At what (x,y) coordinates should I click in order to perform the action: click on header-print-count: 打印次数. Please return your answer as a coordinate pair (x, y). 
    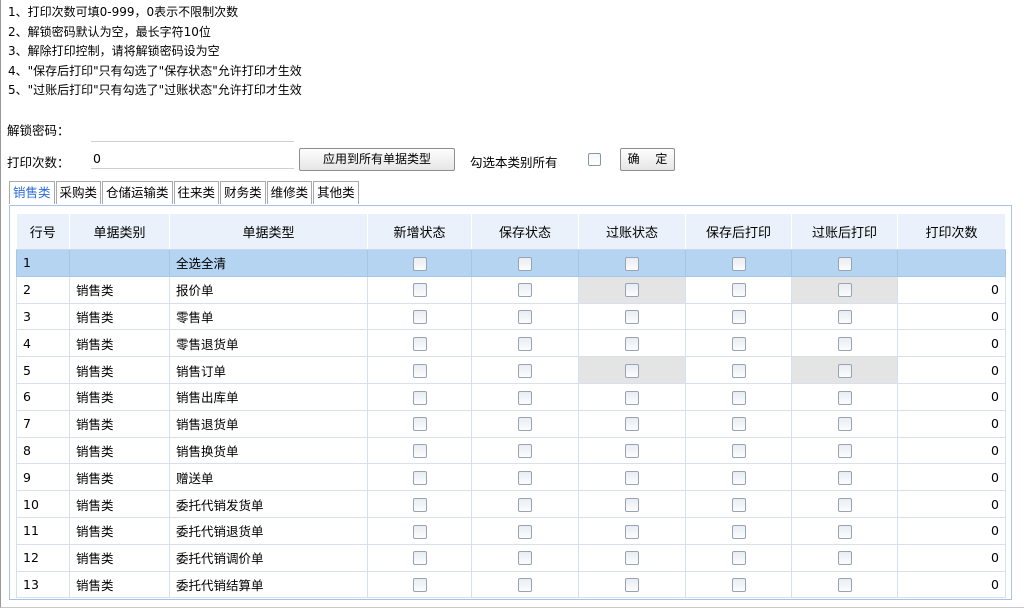
    Looking at the image, I should click on (951, 232).